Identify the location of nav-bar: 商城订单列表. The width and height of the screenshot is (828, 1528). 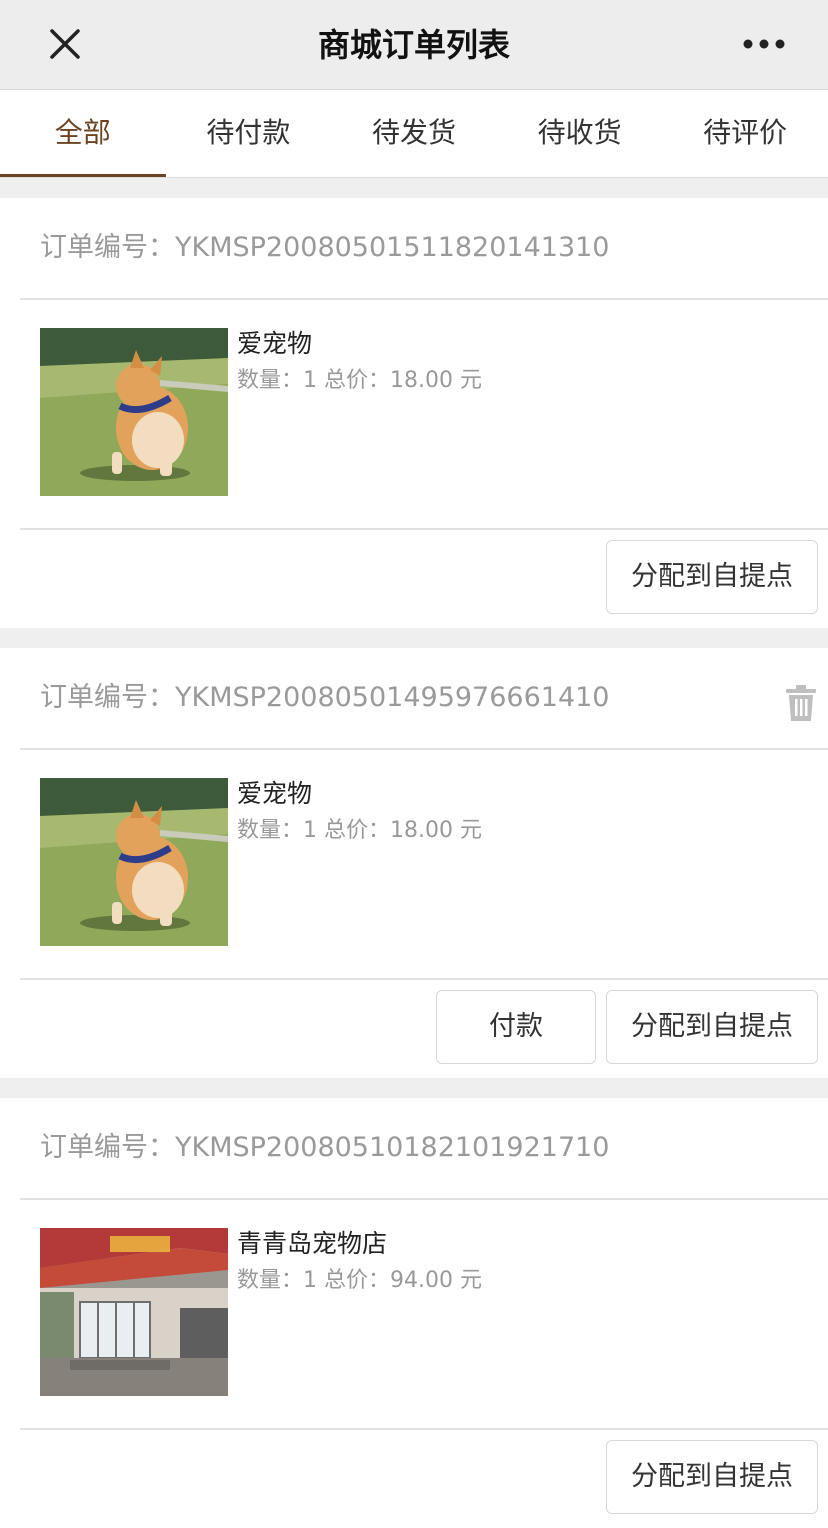
(414, 45).